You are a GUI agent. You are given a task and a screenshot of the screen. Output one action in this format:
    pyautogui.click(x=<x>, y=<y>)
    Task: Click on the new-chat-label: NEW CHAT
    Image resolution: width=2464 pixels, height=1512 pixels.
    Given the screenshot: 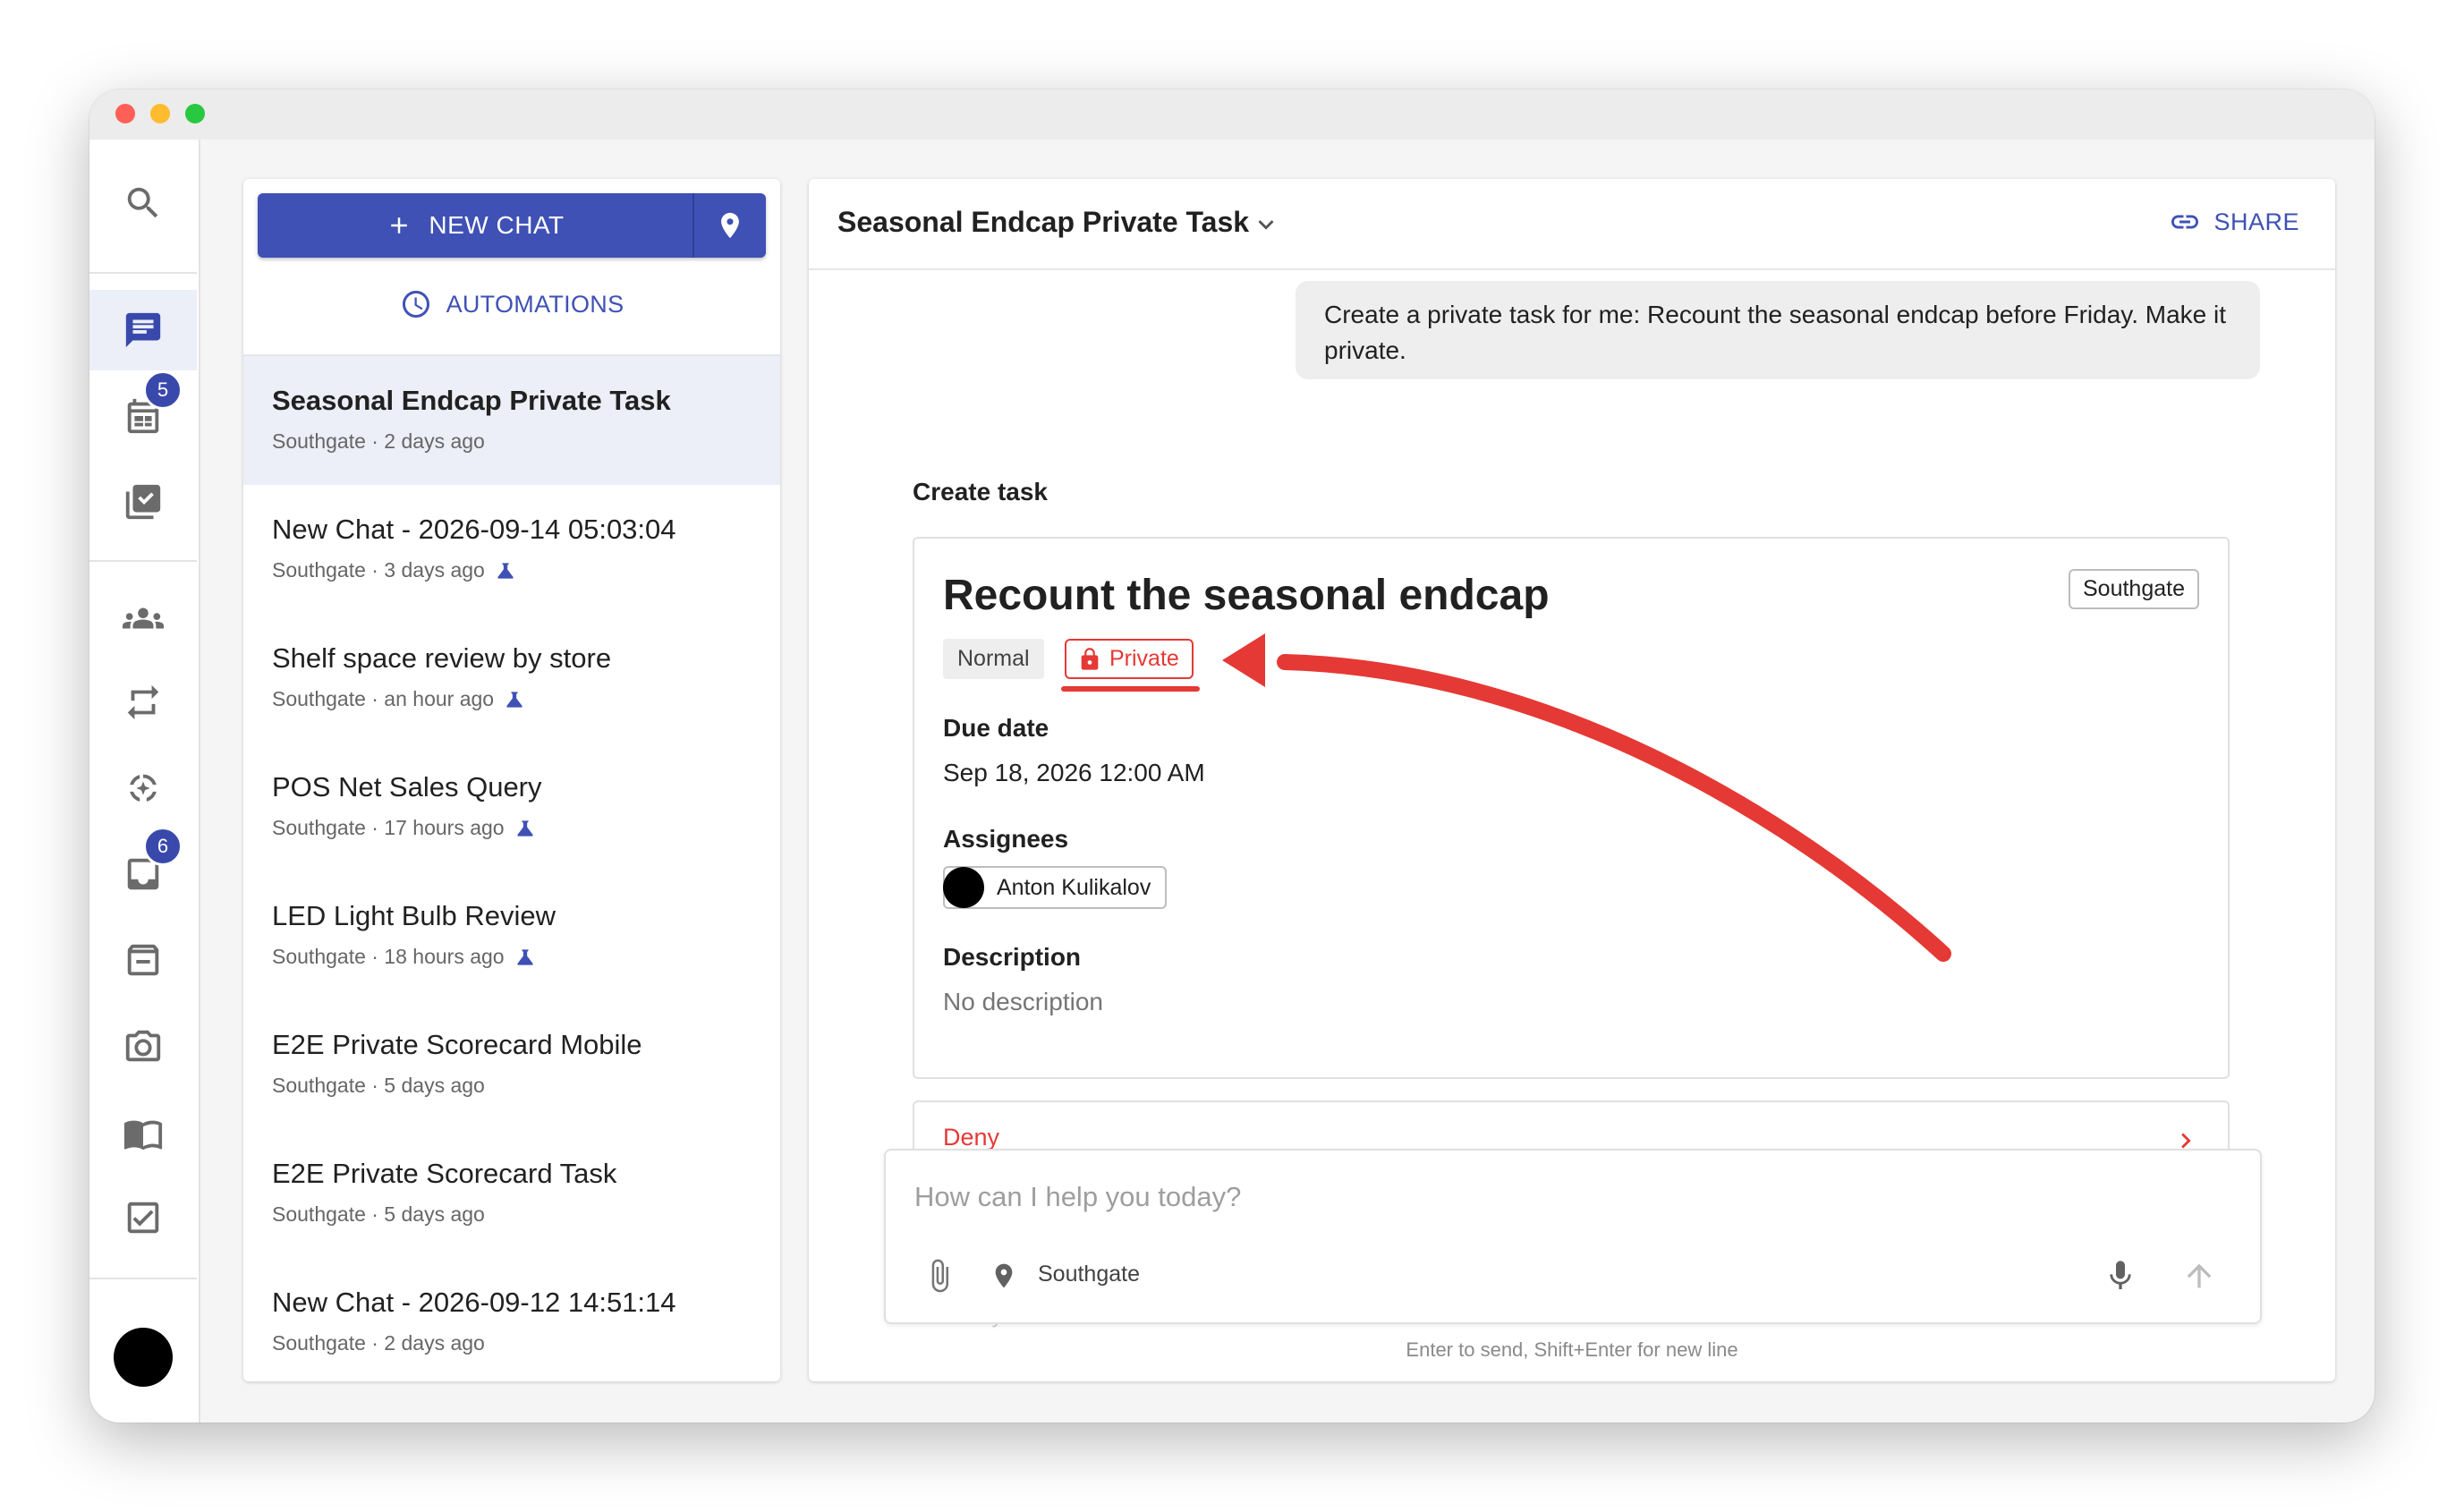 What is the action you would take?
    pyautogui.click(x=497, y=225)
    